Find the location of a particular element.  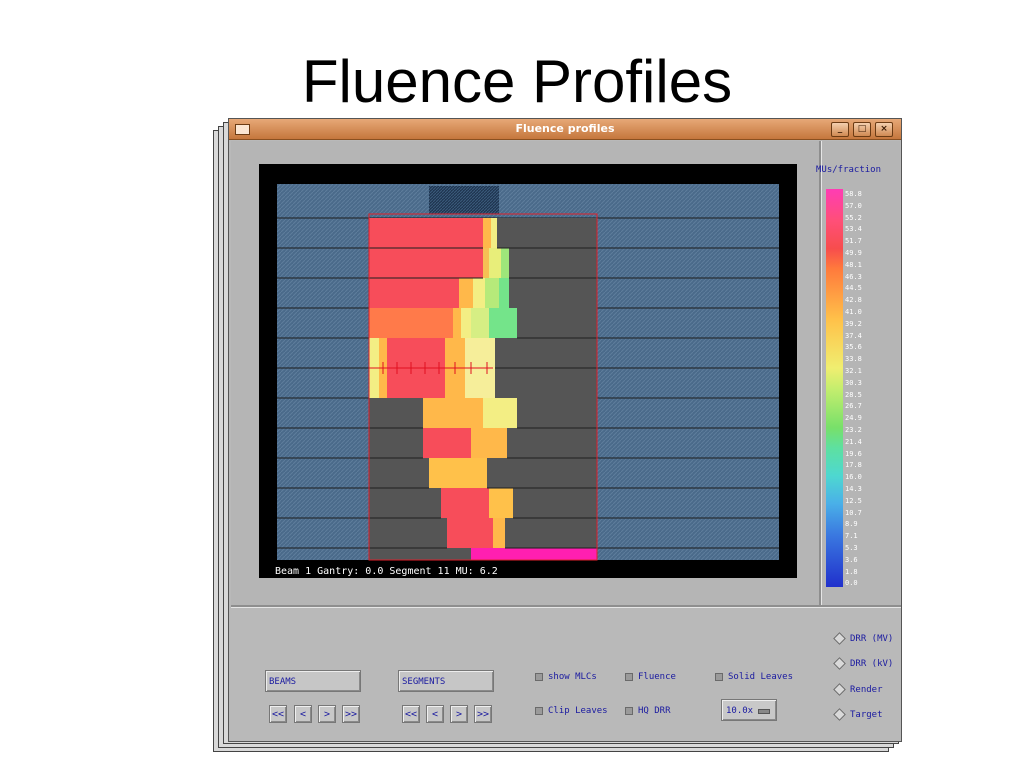

render-radio: Render is located at coordinates (858, 689).